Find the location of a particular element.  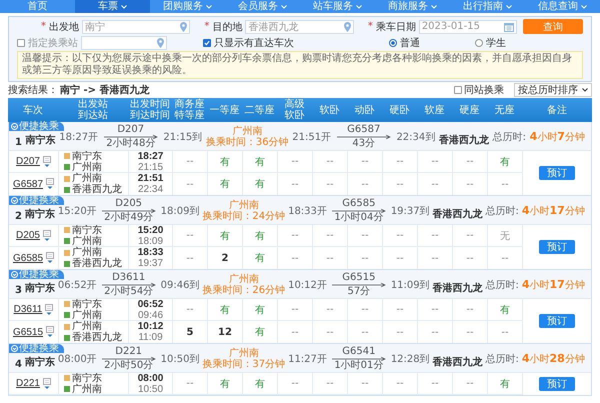

nav-tab: 站车服务 is located at coordinates (337, 6).